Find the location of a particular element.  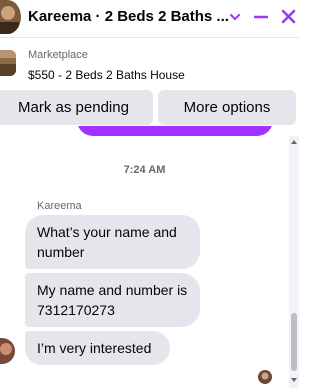

scroll-up-arrow-icon is located at coordinates (294, 142).